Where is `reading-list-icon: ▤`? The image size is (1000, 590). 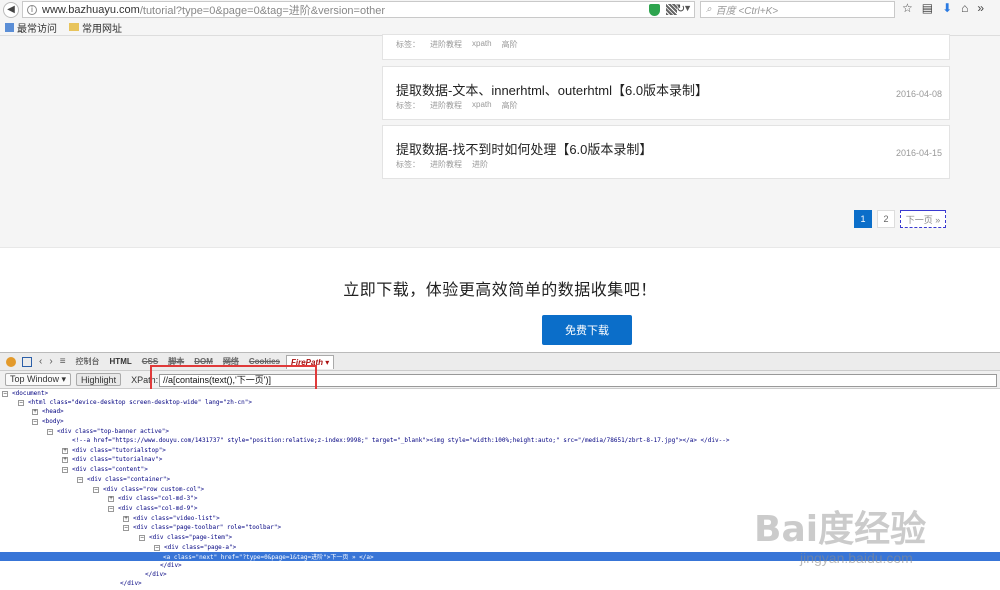 reading-list-icon: ▤ is located at coordinates (927, 8).